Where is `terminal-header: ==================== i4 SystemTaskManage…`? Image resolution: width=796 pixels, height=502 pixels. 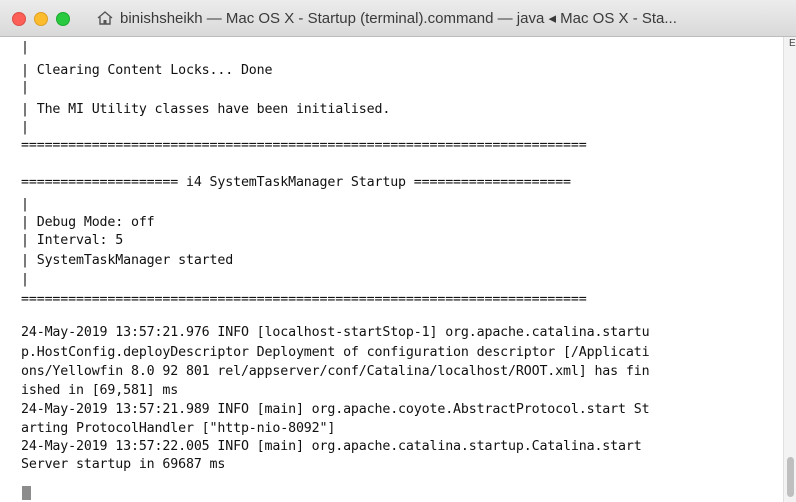 terminal-header: ==================== i4 SystemTaskManage… is located at coordinates (296, 182).